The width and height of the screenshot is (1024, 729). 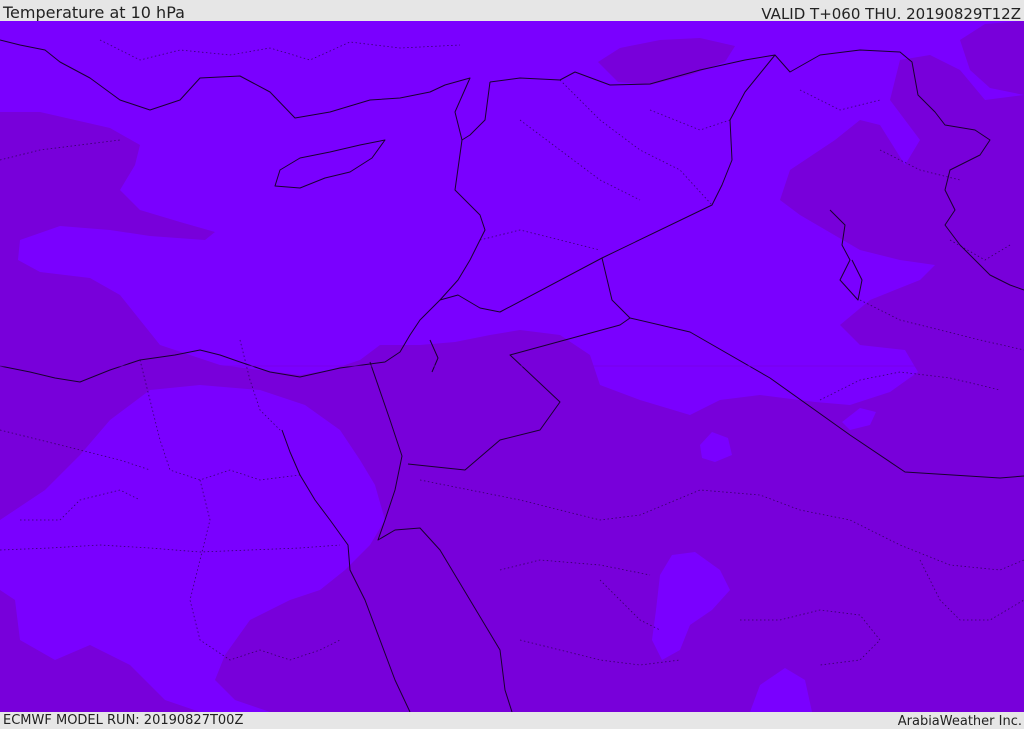 What do you see at coordinates (94, 12) in the screenshot?
I see `map-title: Temperature at 10 hPa` at bounding box center [94, 12].